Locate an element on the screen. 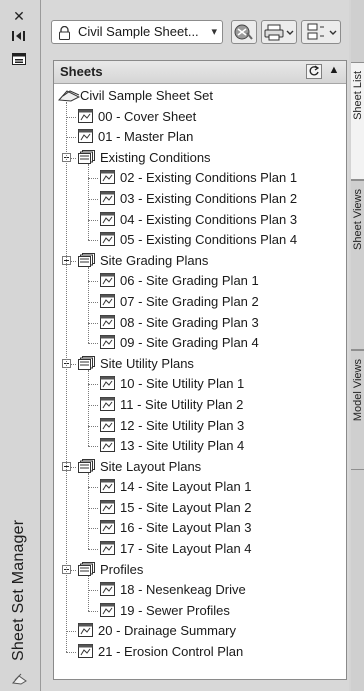 The width and height of the screenshot is (364, 691). tree-sheet-item: 15 - Site Layout Plan 2 is located at coordinates (200, 508).